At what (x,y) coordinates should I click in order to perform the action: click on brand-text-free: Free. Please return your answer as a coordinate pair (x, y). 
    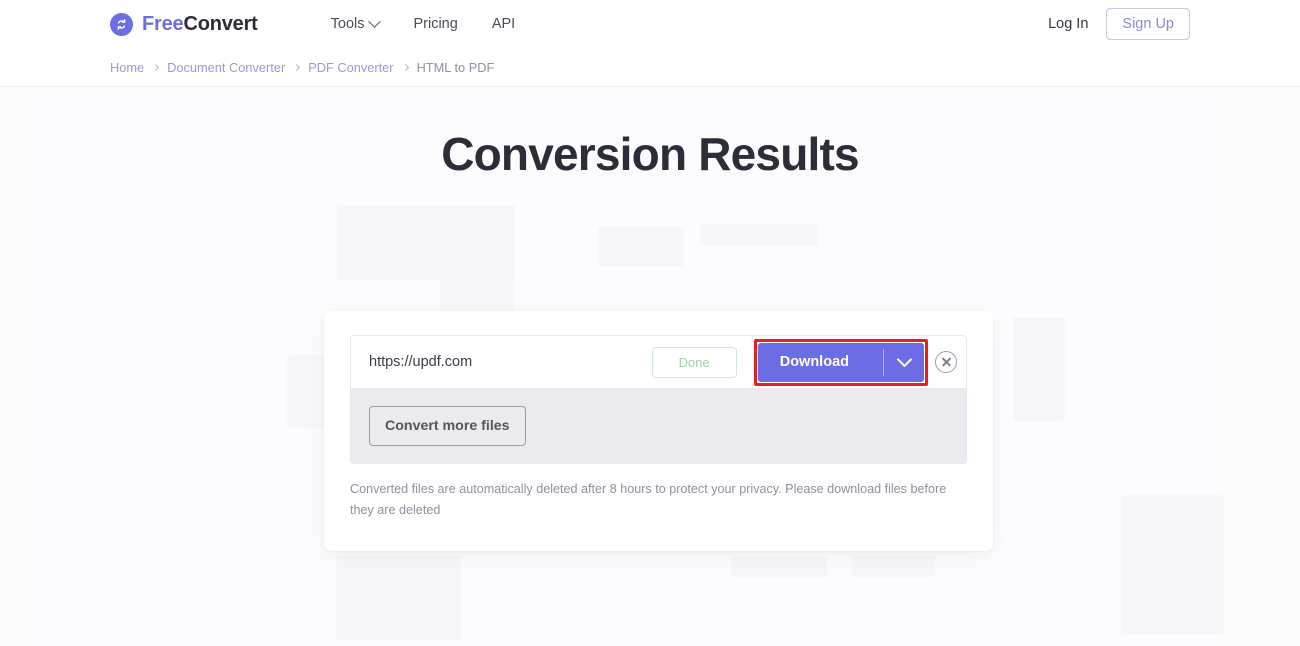
    Looking at the image, I should click on (163, 23).